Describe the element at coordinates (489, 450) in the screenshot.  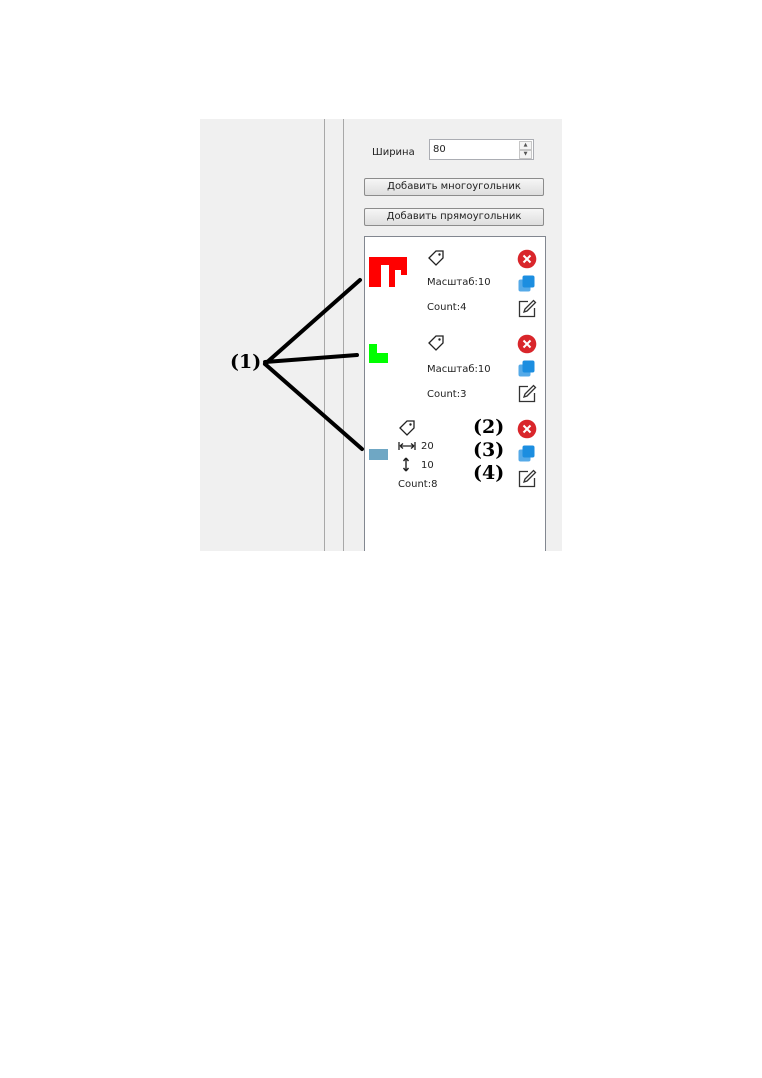
I see `annotation-label-copy: (3)` at that location.